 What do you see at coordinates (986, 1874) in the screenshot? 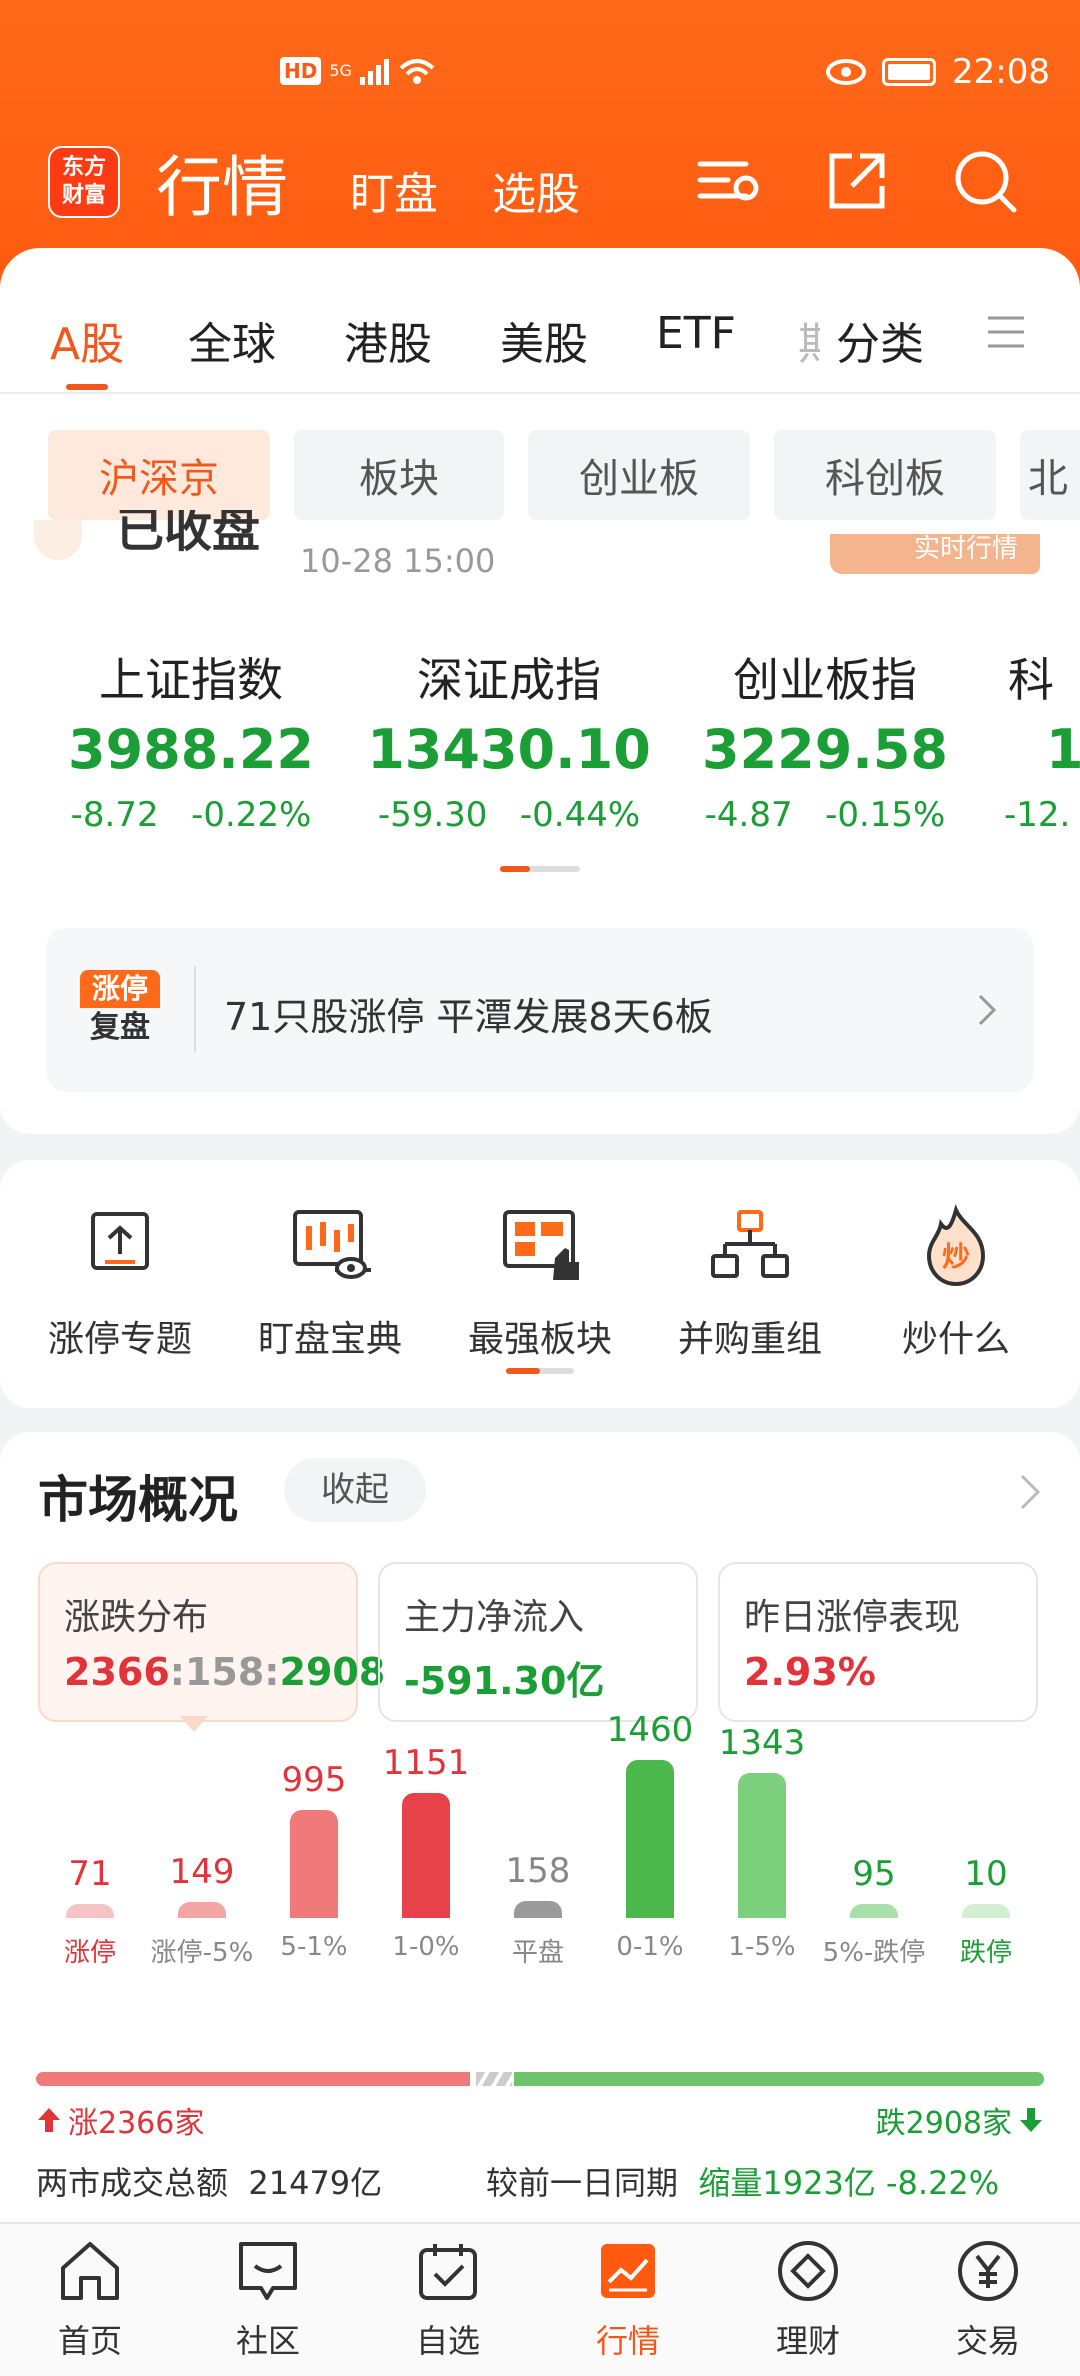
I see `bar-value-8: 10` at bounding box center [986, 1874].